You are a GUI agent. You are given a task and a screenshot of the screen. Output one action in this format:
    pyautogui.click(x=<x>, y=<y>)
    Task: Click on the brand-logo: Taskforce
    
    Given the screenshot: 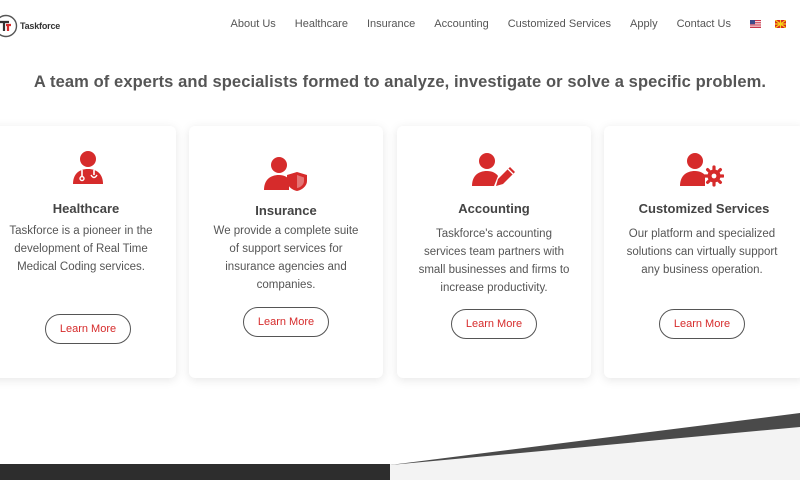 What is the action you would take?
    pyautogui.click(x=30, y=26)
    